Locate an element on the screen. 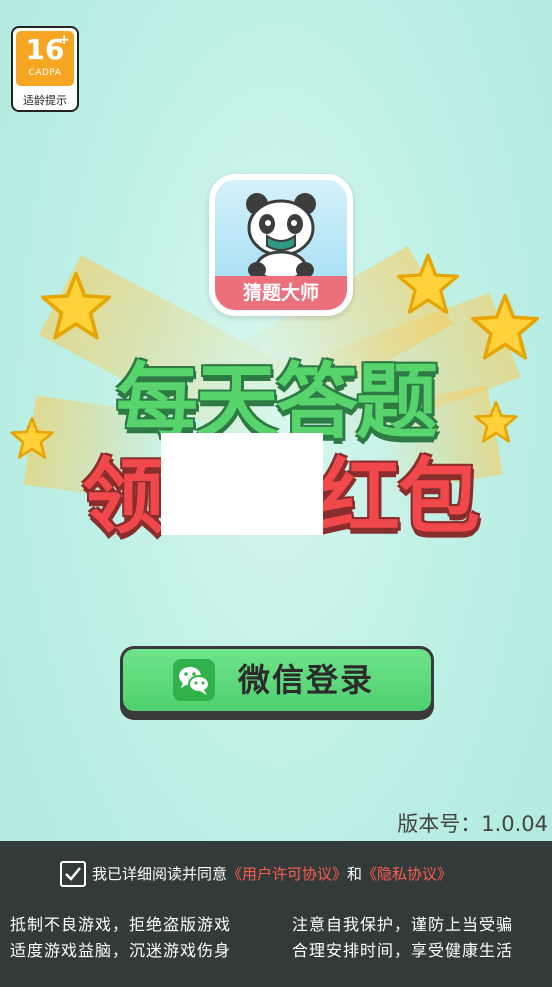 This screenshot has width=552, height=987. age-rating-badge: 16 + CADPA 适龄提示 is located at coordinates (45, 69).